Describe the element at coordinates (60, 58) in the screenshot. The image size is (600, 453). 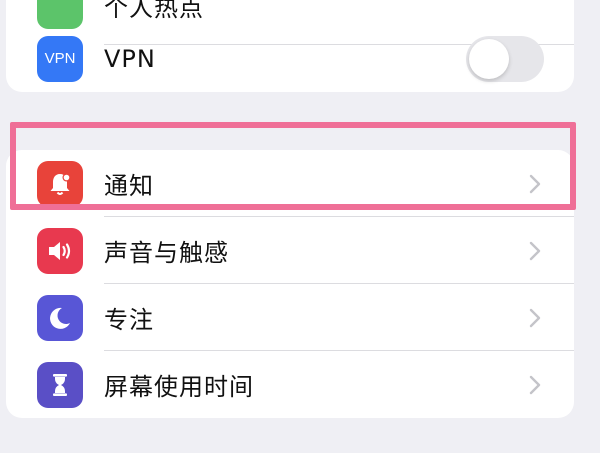
I see `vpn-icon: VPN` at that location.